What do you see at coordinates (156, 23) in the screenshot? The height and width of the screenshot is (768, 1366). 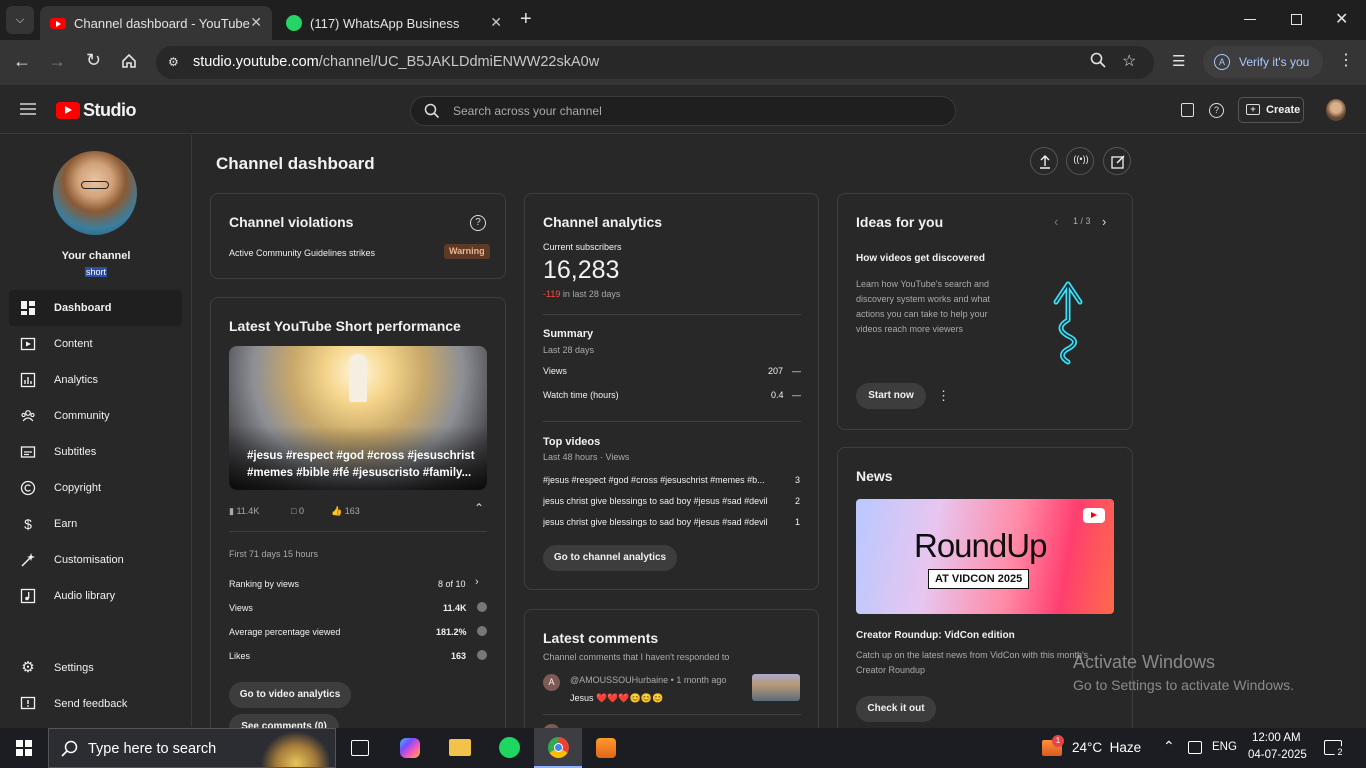 I see `tab-youtube-studio: Channel dashboard - YouTube S ✕` at bounding box center [156, 23].